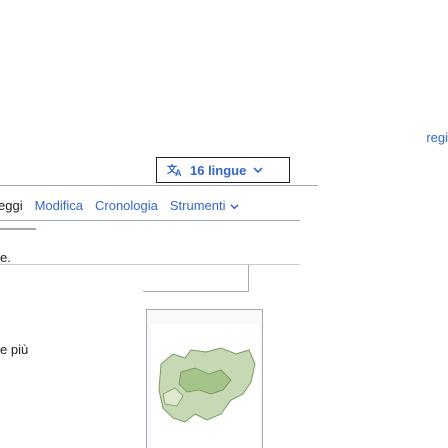 The image size is (448, 448). What do you see at coordinates (59, 205) in the screenshot?
I see `tab-edit: Modifica` at bounding box center [59, 205].